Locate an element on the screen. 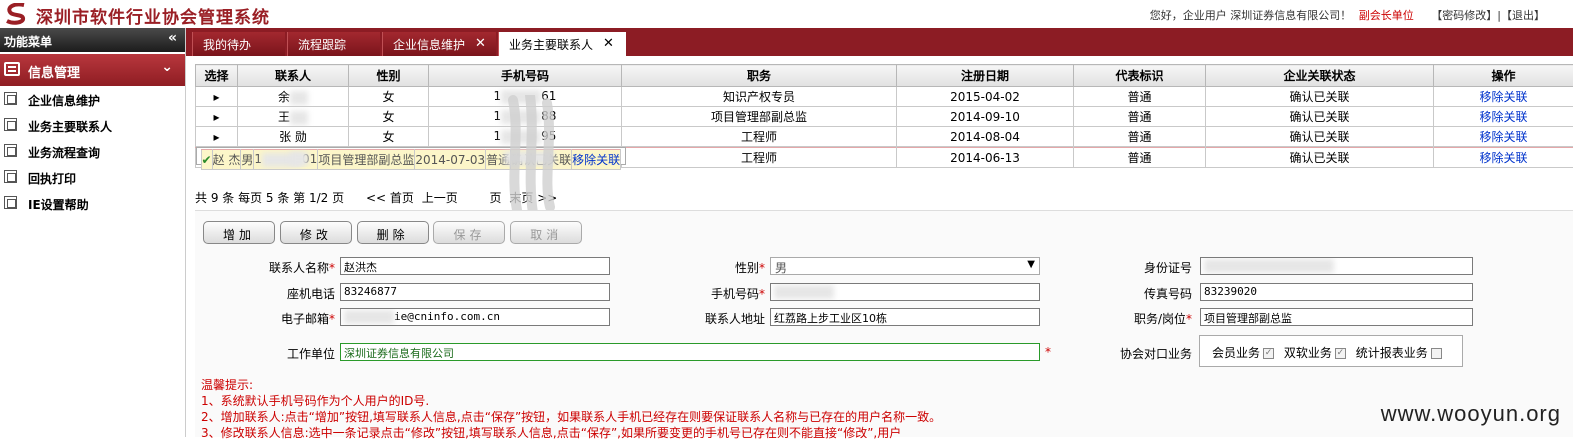 The image size is (1573, 441). address-input: 红荔路上步工业区10栋 is located at coordinates (905, 317).